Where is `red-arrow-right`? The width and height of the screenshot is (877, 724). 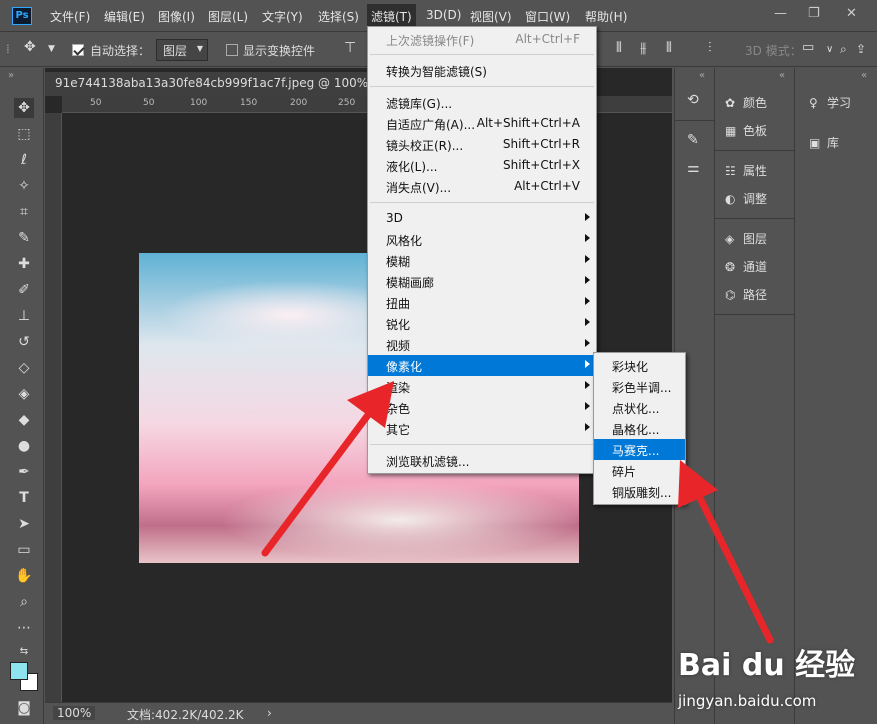
red-arrow-right is located at coordinates (726, 552).